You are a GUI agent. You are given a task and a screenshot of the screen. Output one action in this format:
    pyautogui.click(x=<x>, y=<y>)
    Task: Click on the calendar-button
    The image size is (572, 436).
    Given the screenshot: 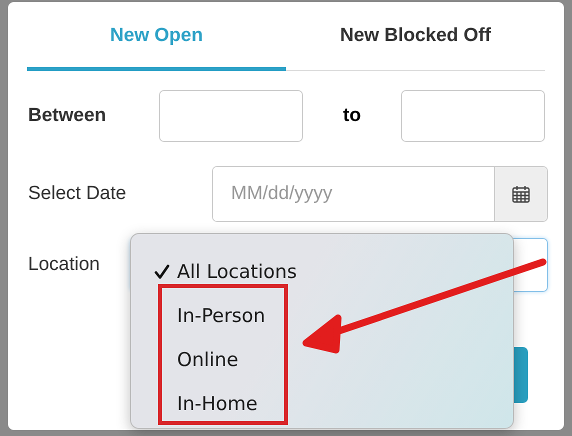 What is the action you would take?
    pyautogui.click(x=520, y=194)
    